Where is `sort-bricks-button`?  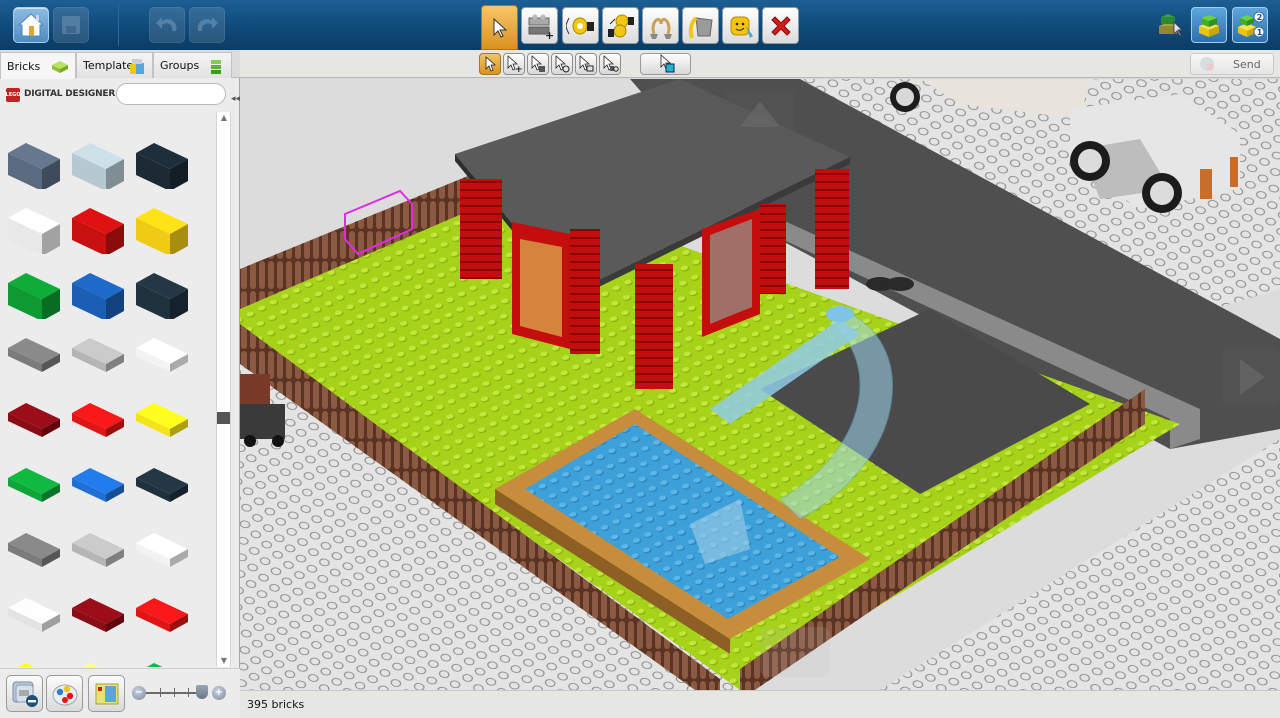 sort-bricks-button is located at coordinates (106, 693).